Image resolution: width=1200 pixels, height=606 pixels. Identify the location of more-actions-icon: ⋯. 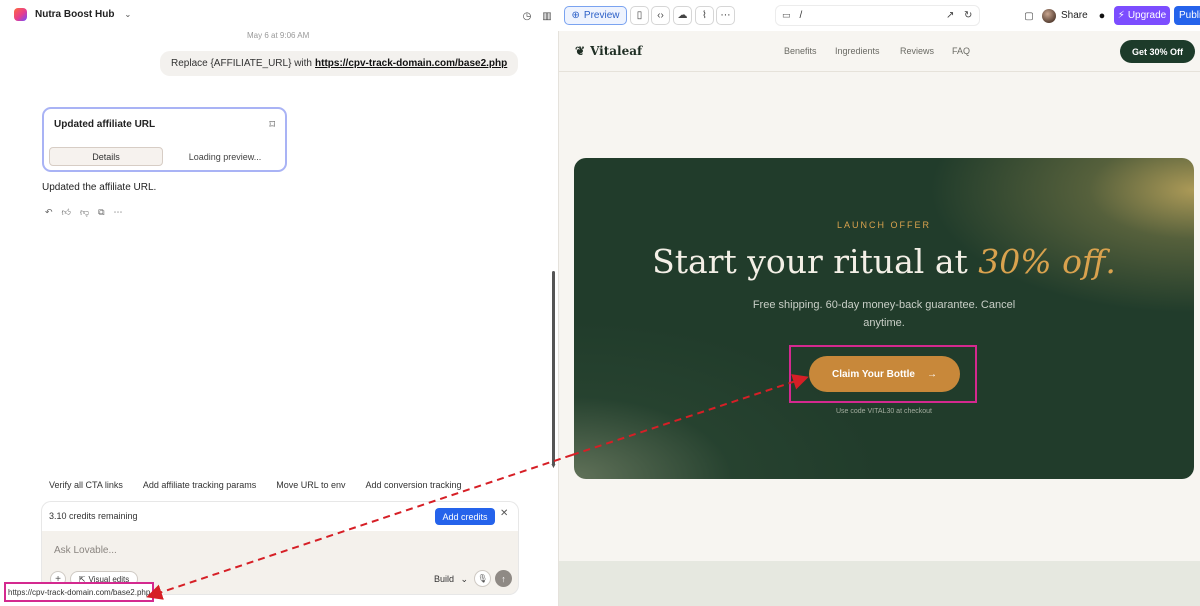
(118, 212).